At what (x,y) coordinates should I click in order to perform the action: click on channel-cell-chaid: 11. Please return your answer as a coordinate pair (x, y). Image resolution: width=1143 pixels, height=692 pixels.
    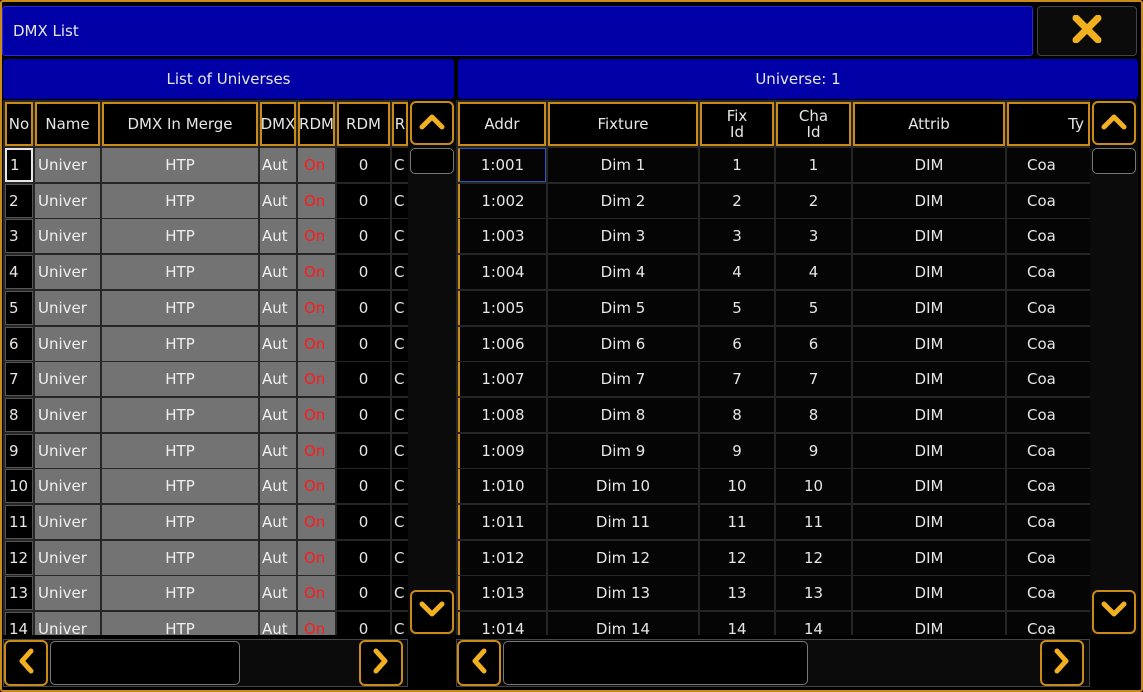
    Looking at the image, I should click on (813, 522).